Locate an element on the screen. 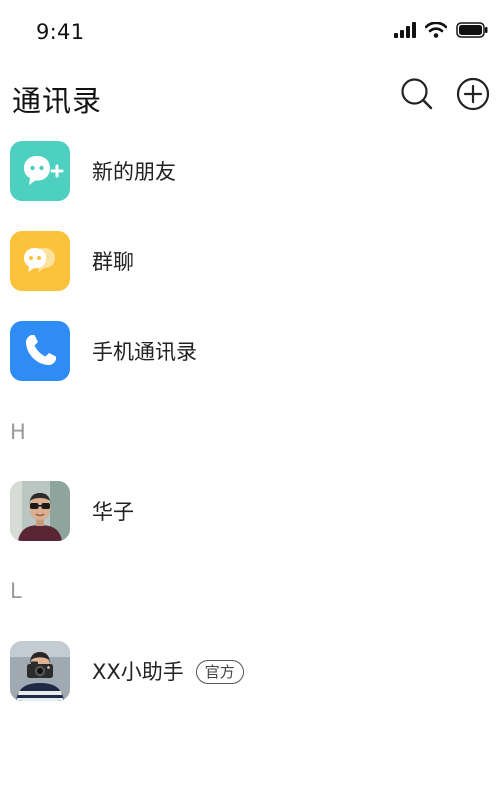 Image resolution: width=500 pixels, height=788 pixels. contact-name-text: XX小助手 is located at coordinates (138, 672).